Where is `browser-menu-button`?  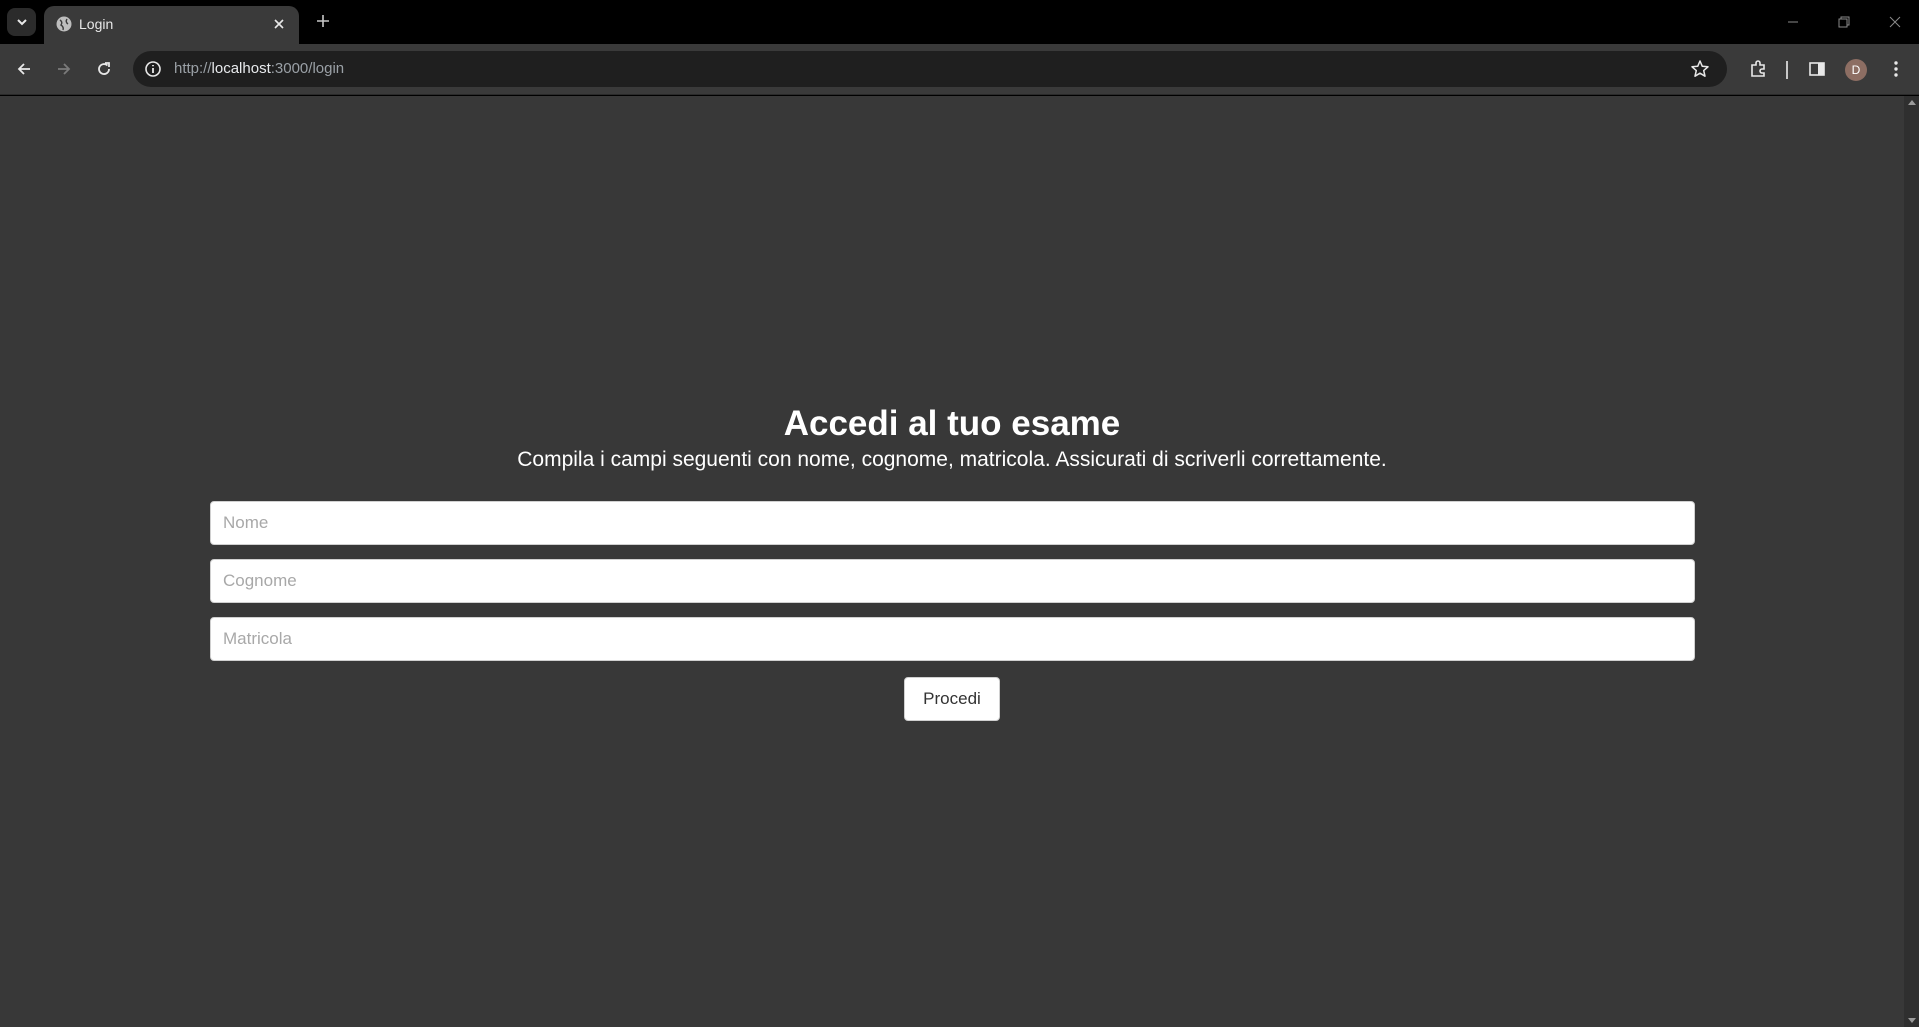 browser-menu-button is located at coordinates (1896, 69).